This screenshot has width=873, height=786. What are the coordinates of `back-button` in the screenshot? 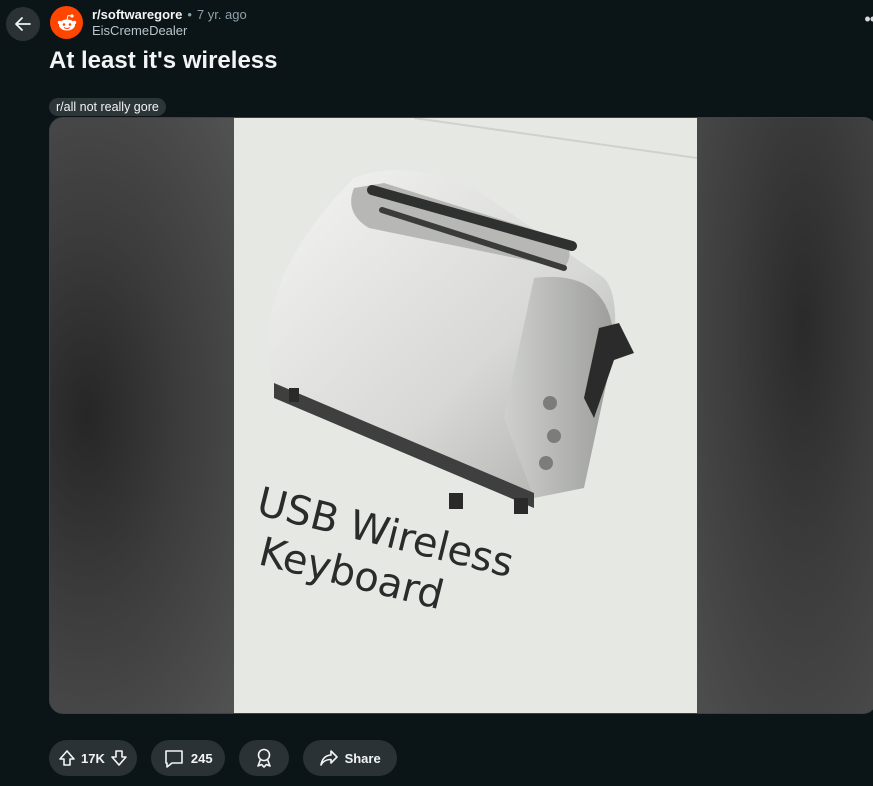 It's located at (23, 24).